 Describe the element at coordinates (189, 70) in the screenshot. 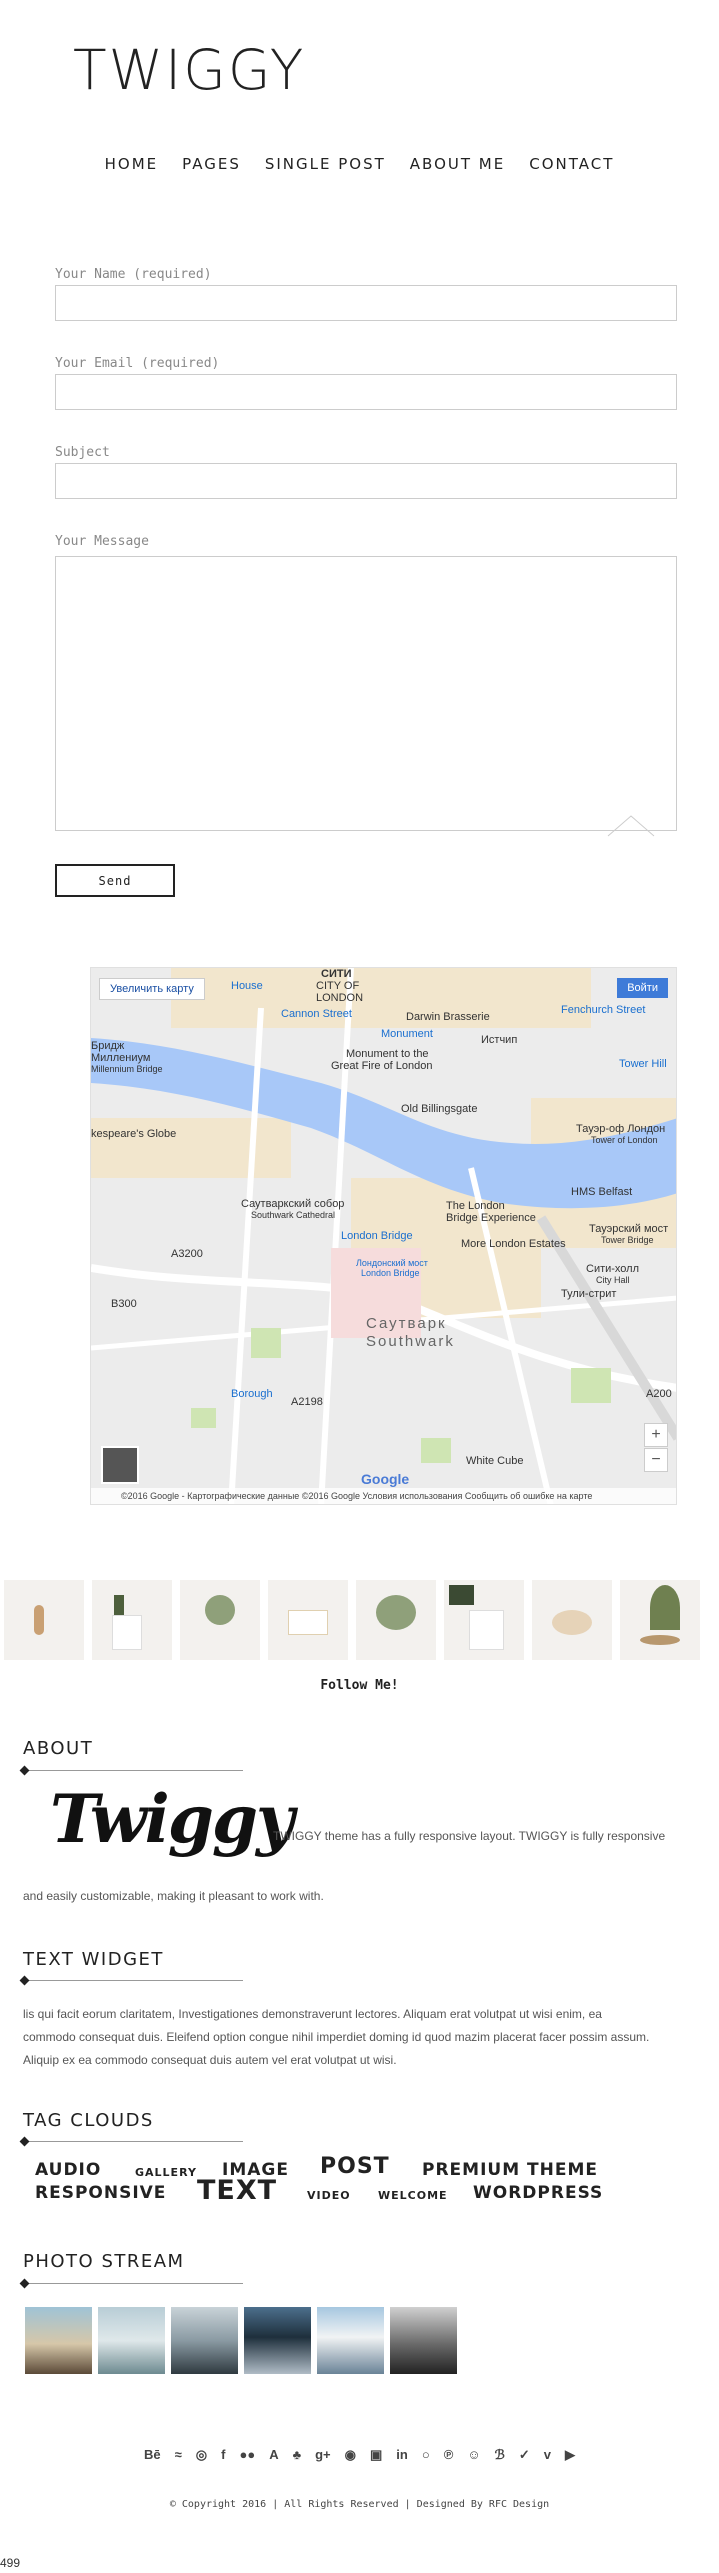

I see `site-title: TWIGGY` at that location.